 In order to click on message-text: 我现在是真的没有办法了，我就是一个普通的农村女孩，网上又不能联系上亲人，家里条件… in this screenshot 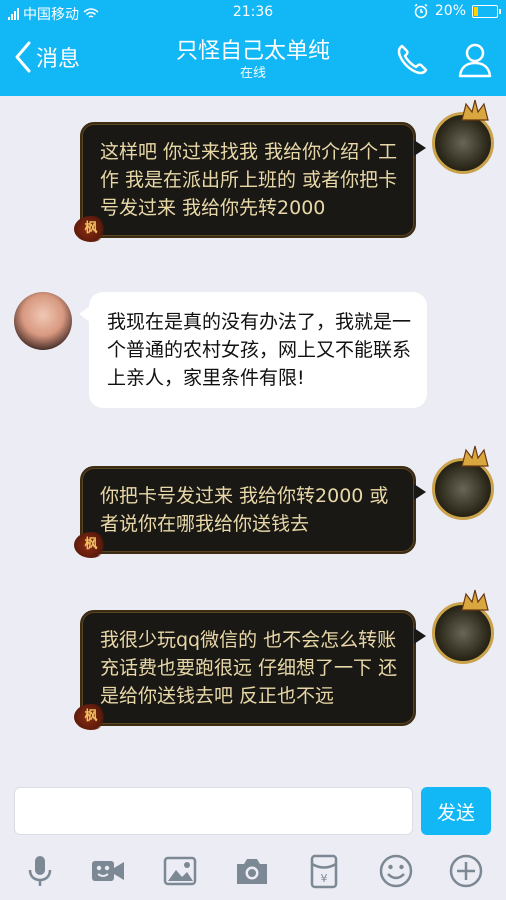, I will do `click(259, 350)`.